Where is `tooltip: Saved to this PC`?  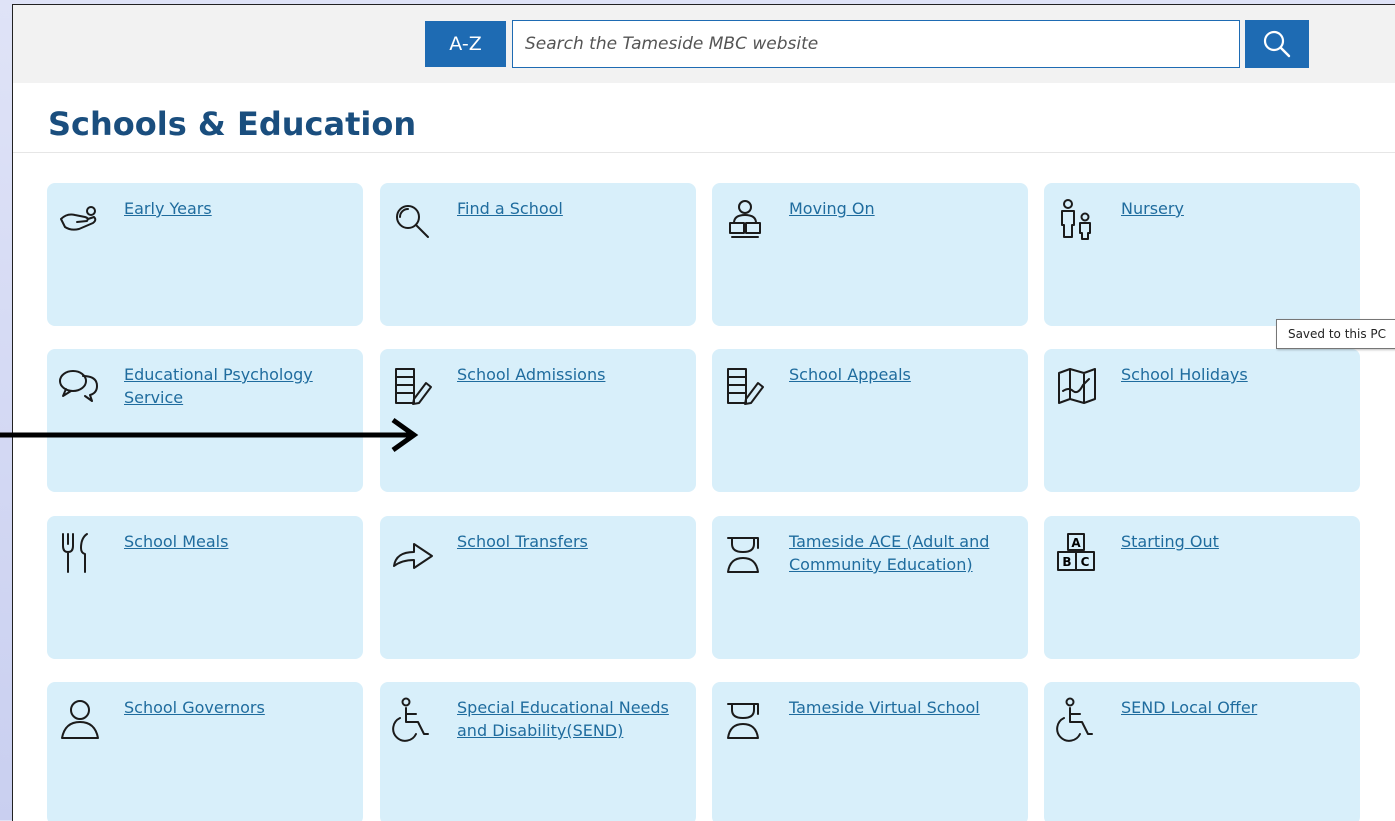 tooltip: Saved to this PC is located at coordinates (1335, 334).